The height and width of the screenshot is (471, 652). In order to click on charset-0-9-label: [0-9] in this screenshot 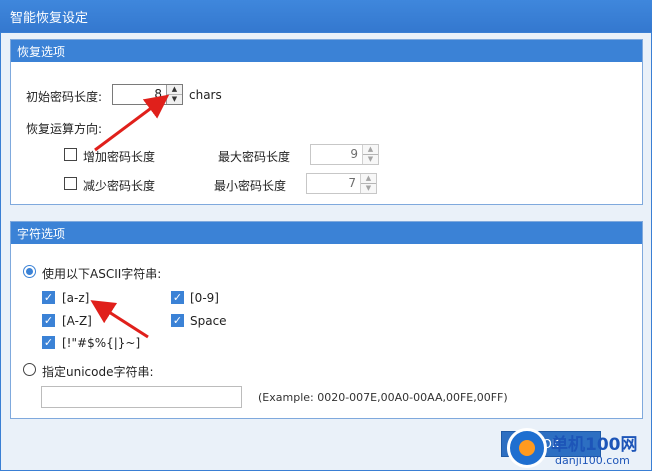, I will do `click(204, 298)`.